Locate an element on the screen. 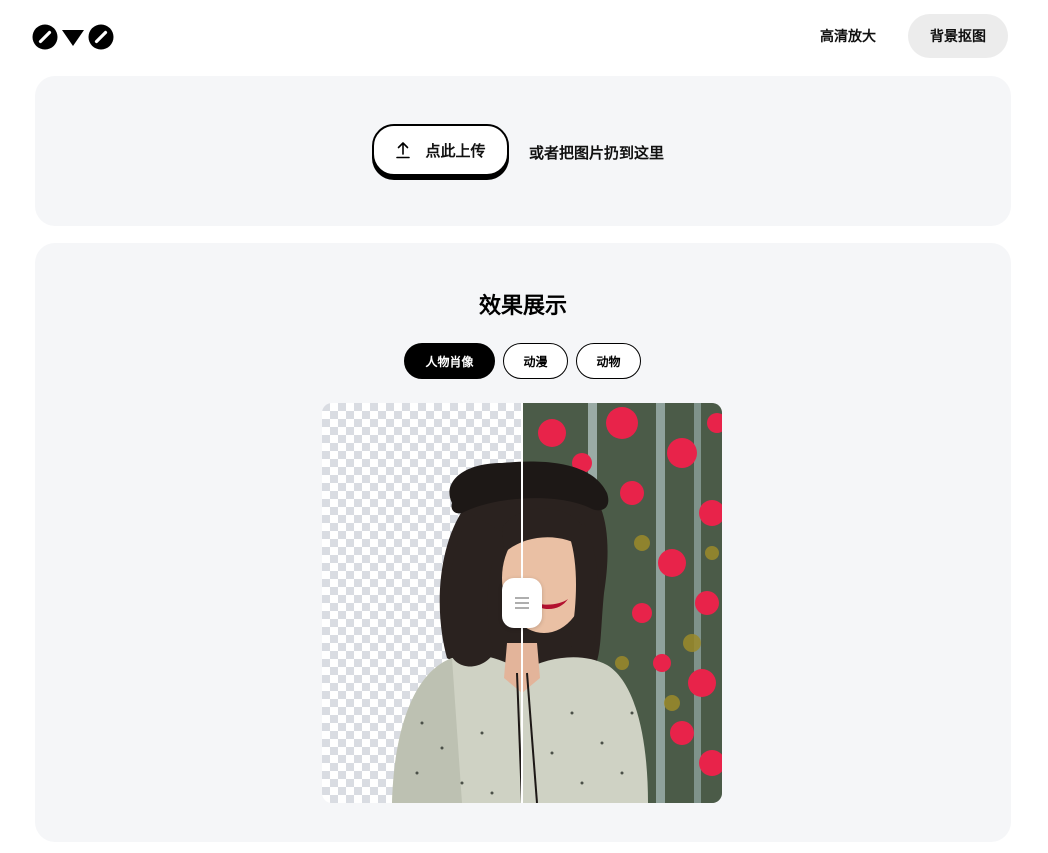 The height and width of the screenshot is (853, 1048). upload-button: 点此上传 is located at coordinates (440, 150).